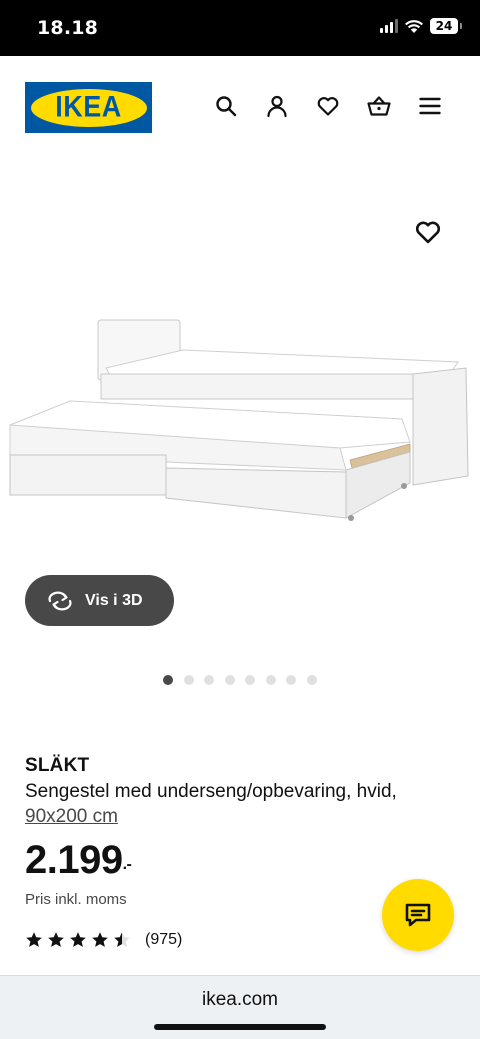 The image size is (480, 1039). What do you see at coordinates (76, 899) in the screenshot?
I see `price-note: Pris inkl. moms` at bounding box center [76, 899].